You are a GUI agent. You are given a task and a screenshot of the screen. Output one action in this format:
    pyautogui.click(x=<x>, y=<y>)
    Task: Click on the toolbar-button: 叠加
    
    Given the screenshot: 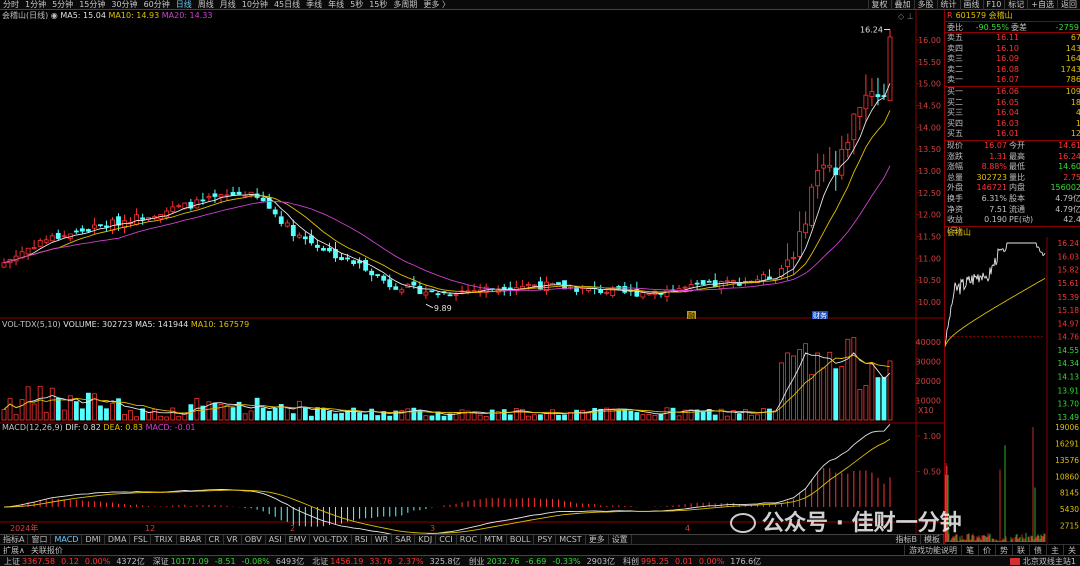 What is the action you would take?
    pyautogui.click(x=902, y=5)
    